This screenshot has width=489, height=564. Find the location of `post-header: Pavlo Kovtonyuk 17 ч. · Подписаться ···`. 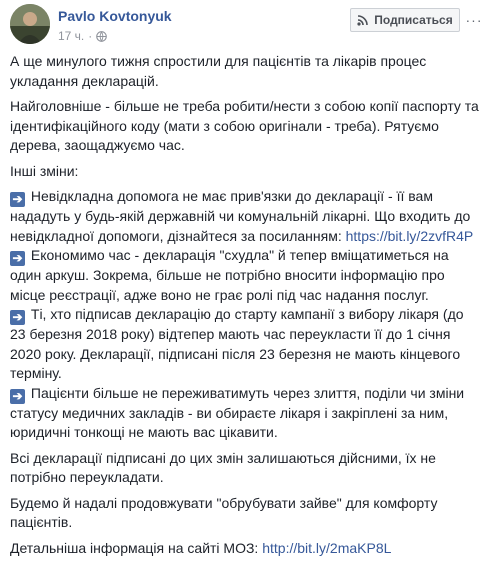

post-header: Pavlo Kovtonyuk 17 ч. · Подписаться ··· is located at coordinates (244, 25).